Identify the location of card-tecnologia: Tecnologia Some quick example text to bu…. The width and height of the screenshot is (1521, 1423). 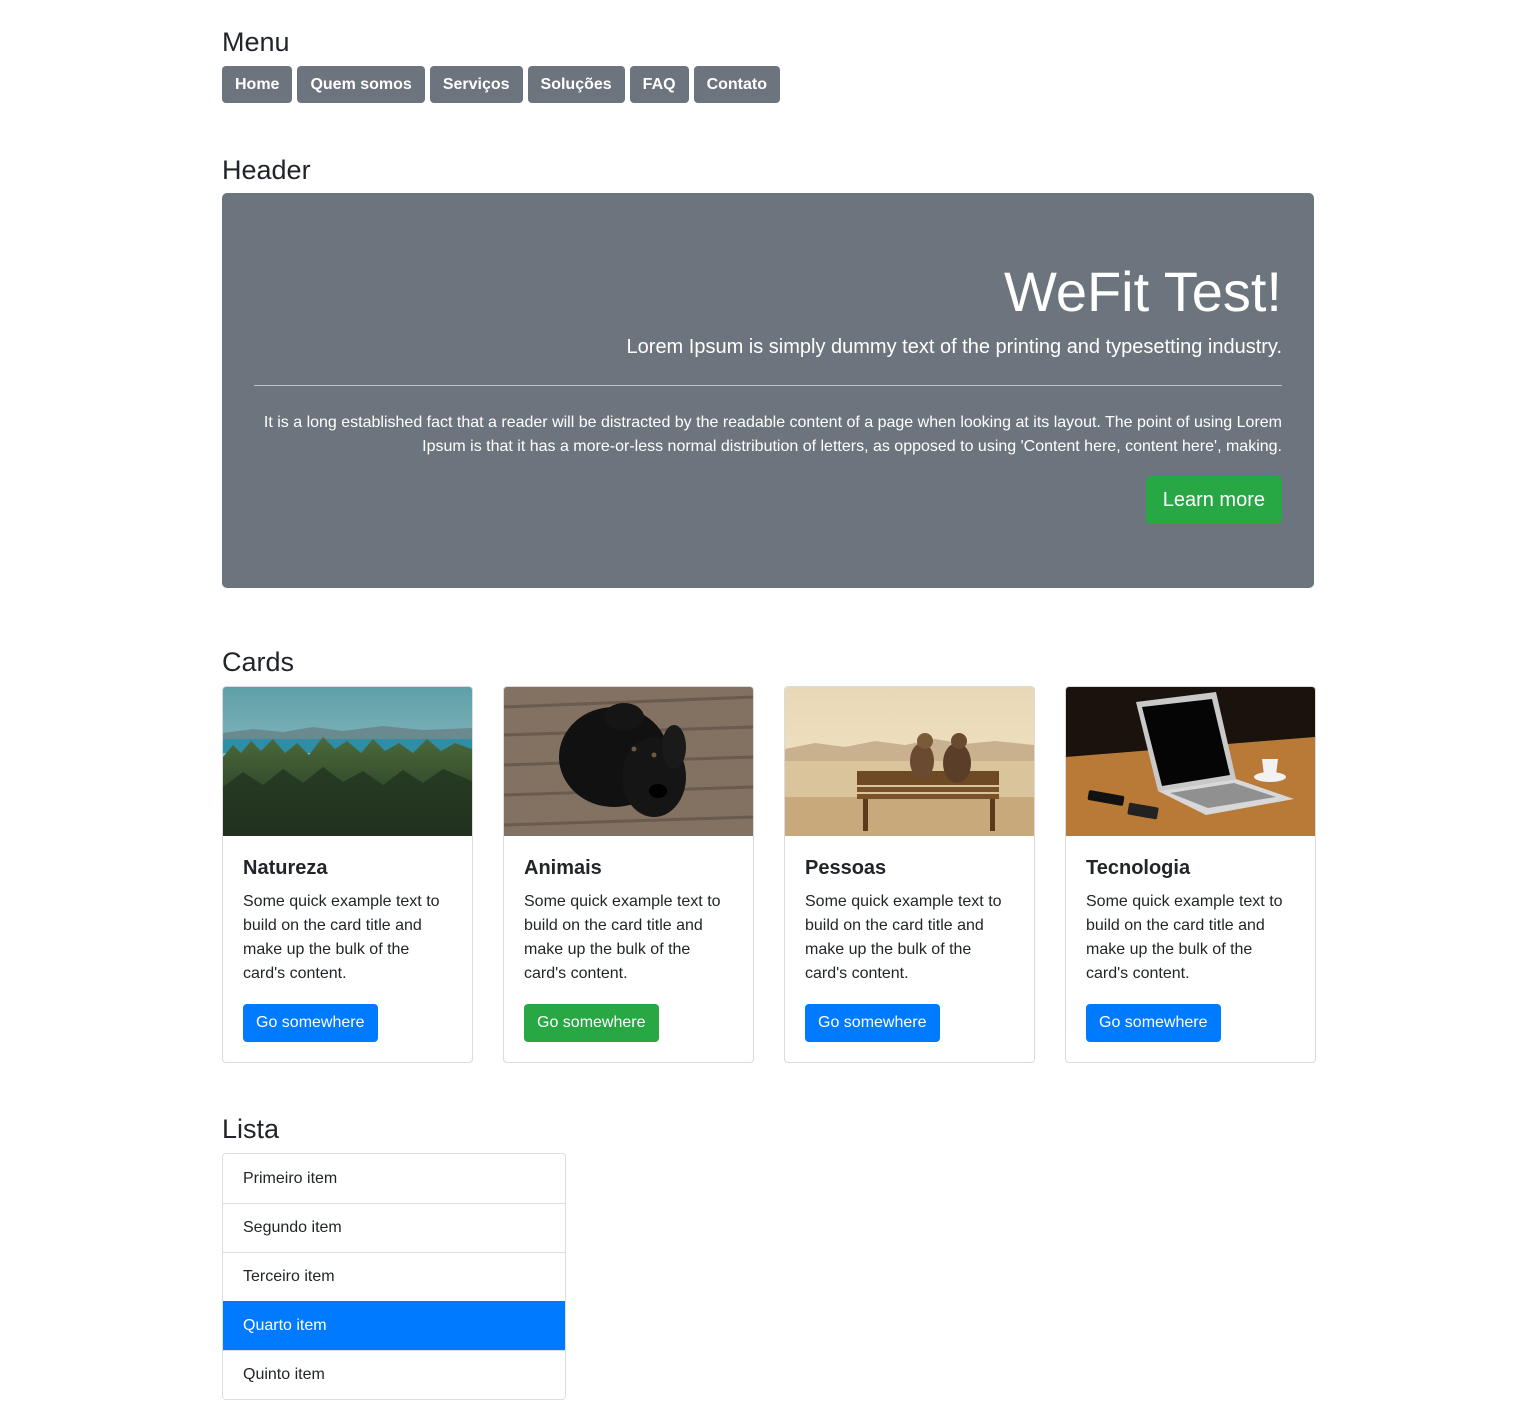
(1190, 874).